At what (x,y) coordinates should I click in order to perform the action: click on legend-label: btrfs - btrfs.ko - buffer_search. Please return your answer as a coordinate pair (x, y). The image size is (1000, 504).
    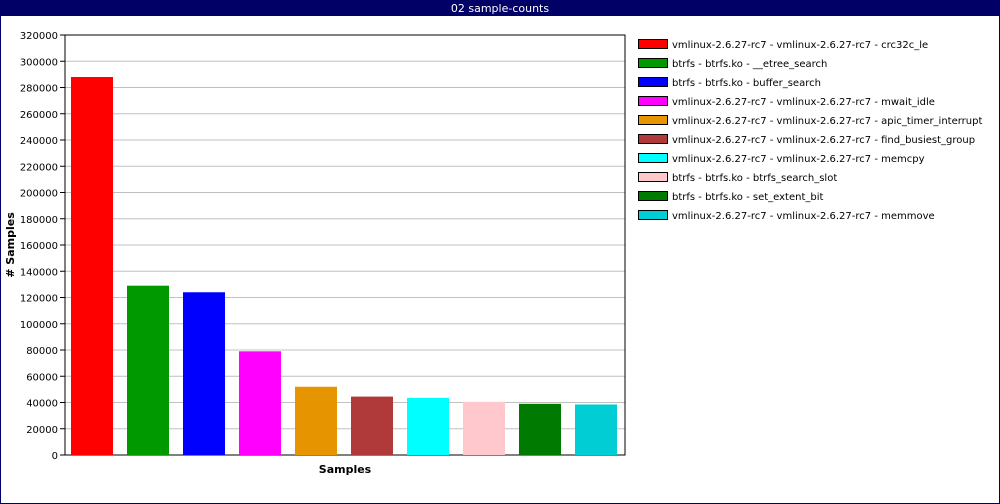
    Looking at the image, I should click on (746, 83).